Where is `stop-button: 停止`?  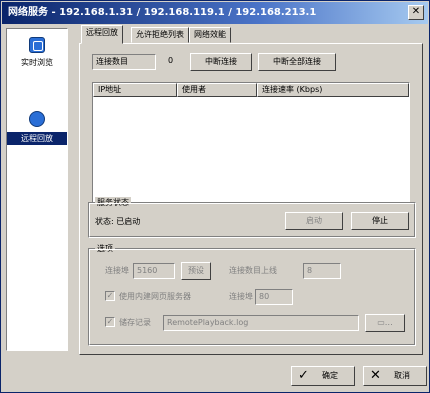
stop-button: 停止 is located at coordinates (380, 221).